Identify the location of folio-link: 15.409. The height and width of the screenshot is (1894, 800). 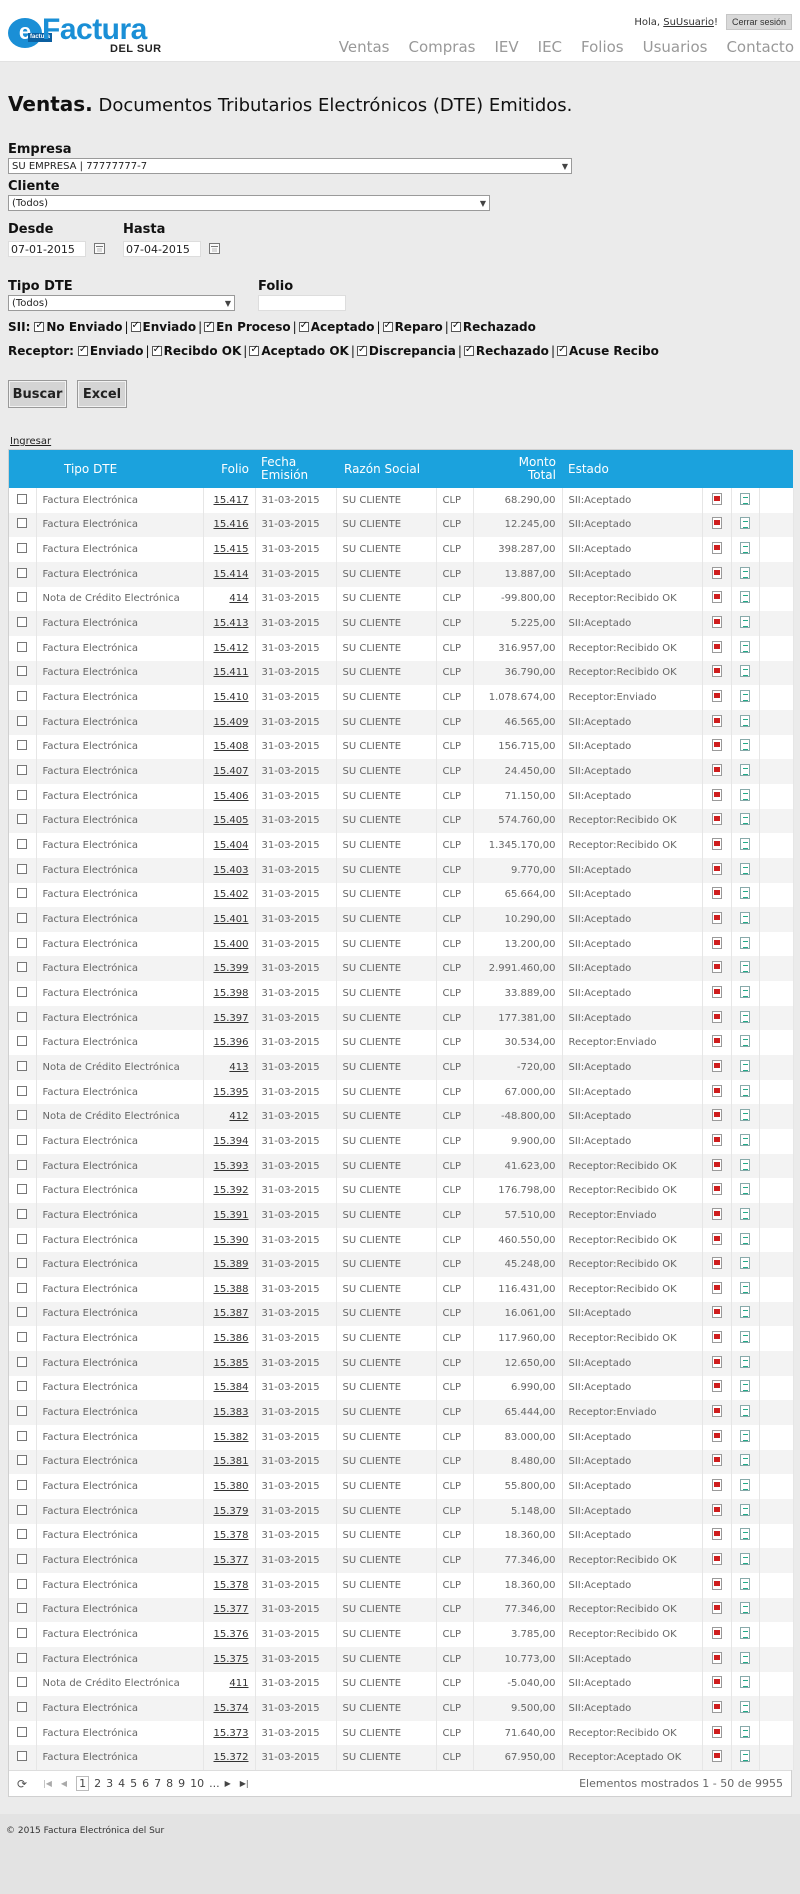
(231, 722).